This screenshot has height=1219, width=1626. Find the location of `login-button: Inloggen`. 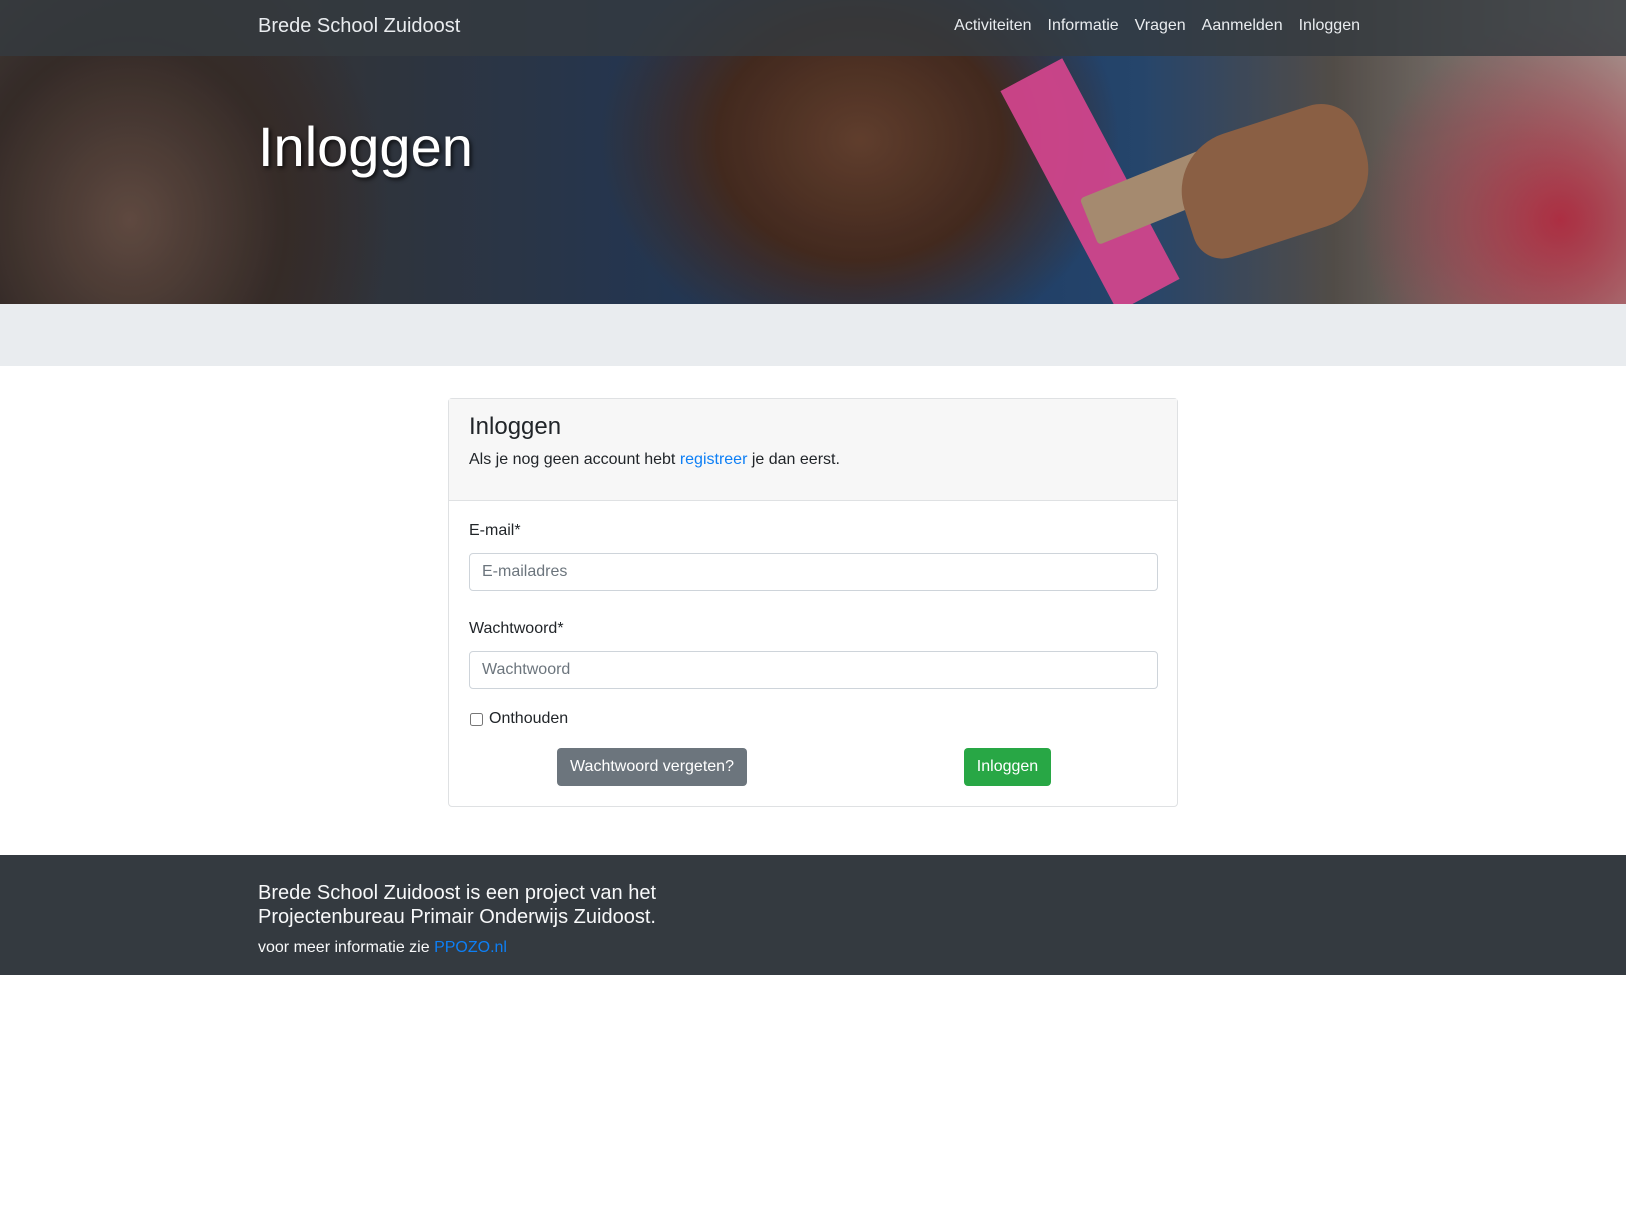

login-button: Inloggen is located at coordinates (1007, 767).